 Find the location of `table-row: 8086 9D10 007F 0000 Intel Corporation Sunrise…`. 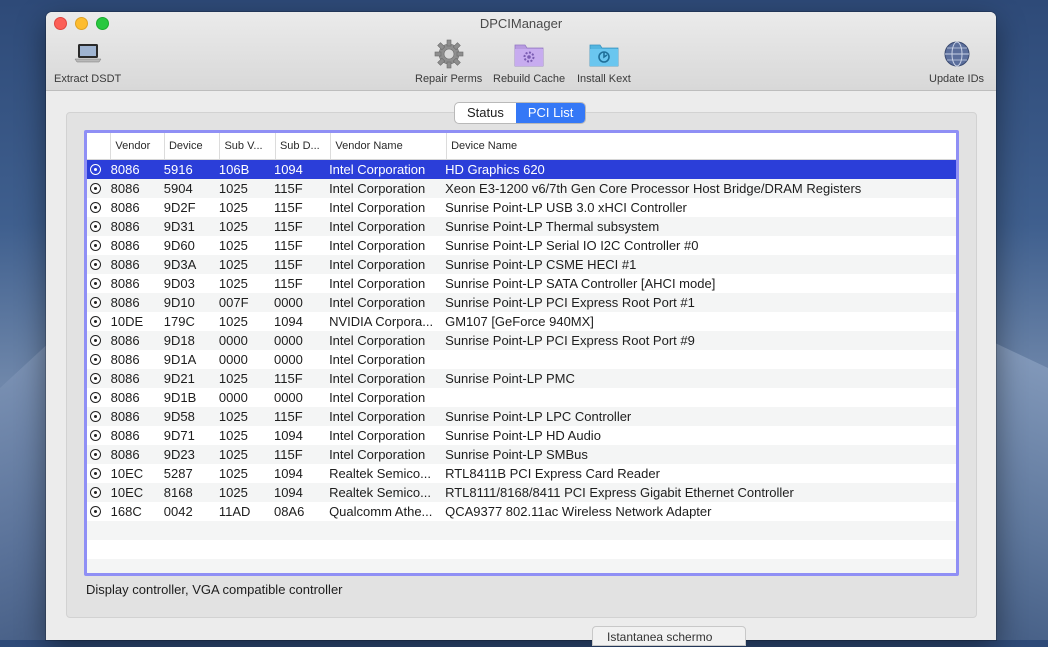

table-row: 8086 9D10 007F 0000 Intel Corporation Sunrise… is located at coordinates (521, 302).